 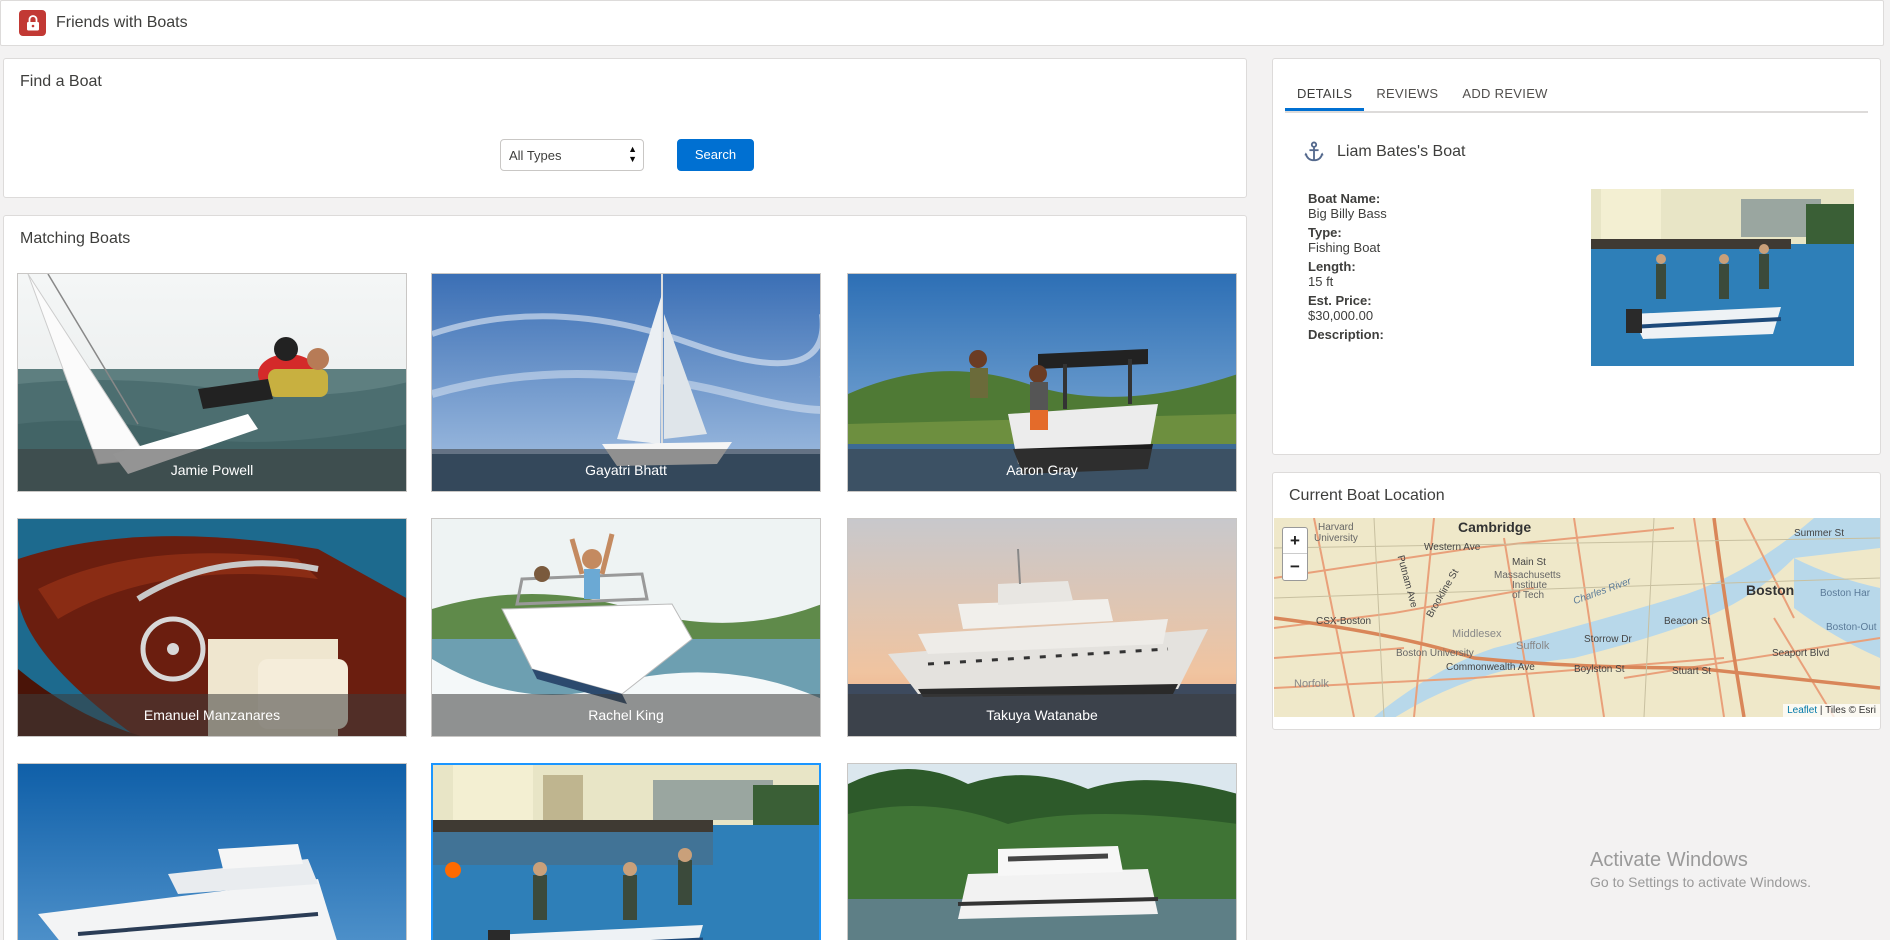 I want to click on tiles-credit: | Tiles © Esri, so click(x=1846, y=710).